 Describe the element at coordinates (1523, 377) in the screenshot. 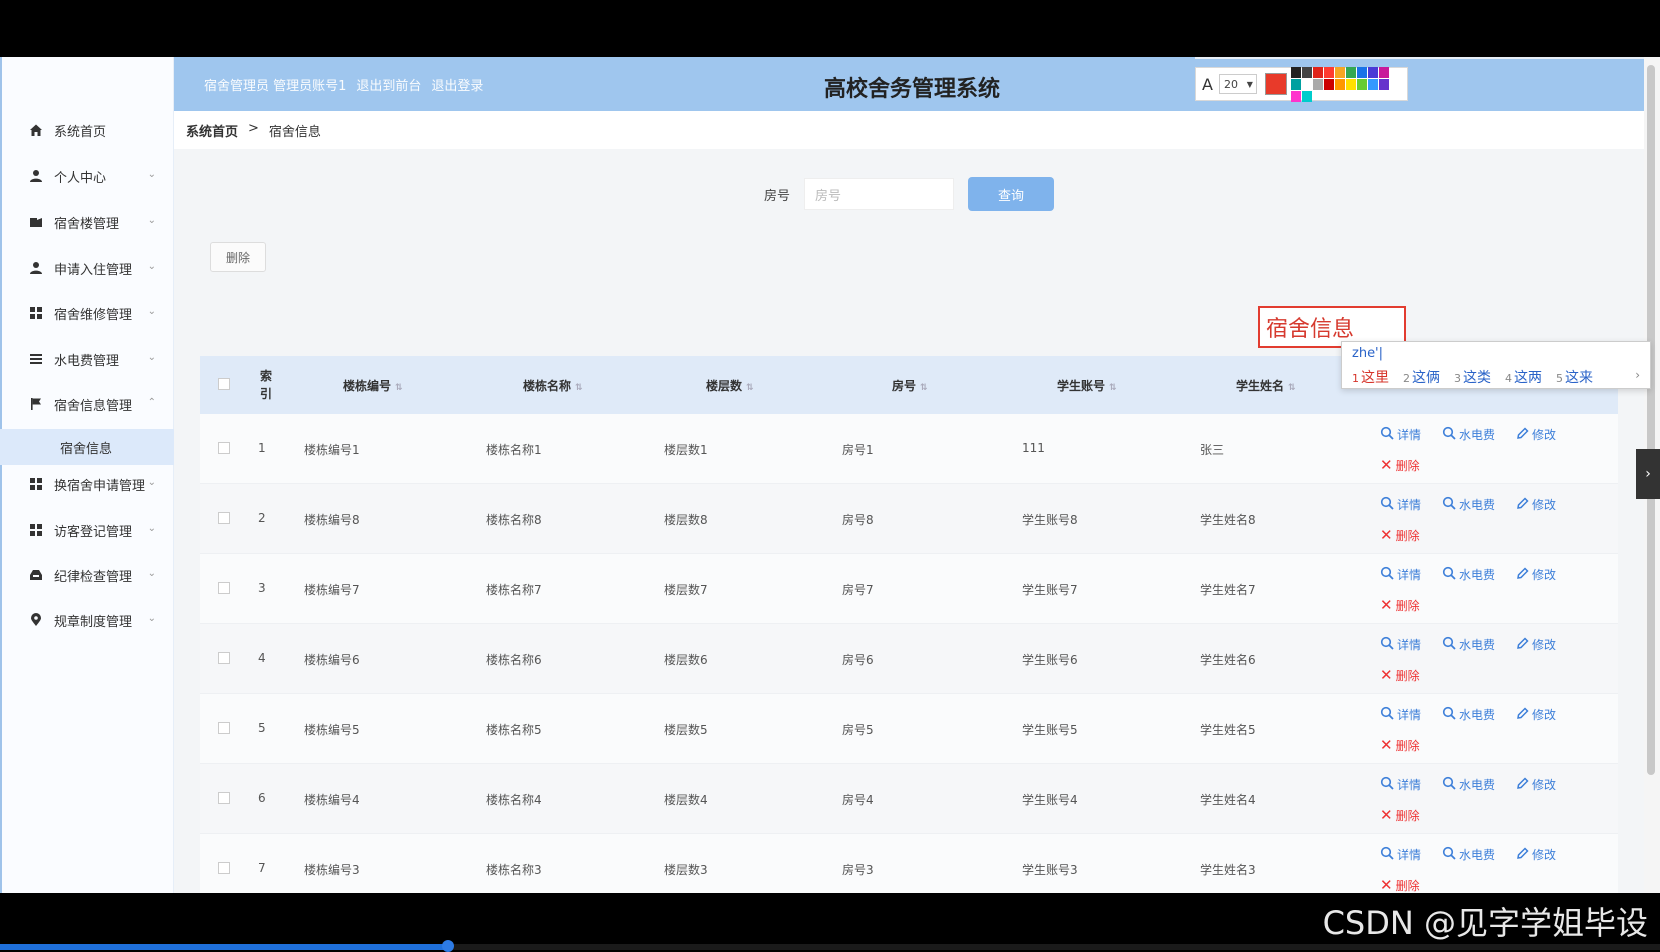

I see `ime-candidate: 4 这两` at that location.